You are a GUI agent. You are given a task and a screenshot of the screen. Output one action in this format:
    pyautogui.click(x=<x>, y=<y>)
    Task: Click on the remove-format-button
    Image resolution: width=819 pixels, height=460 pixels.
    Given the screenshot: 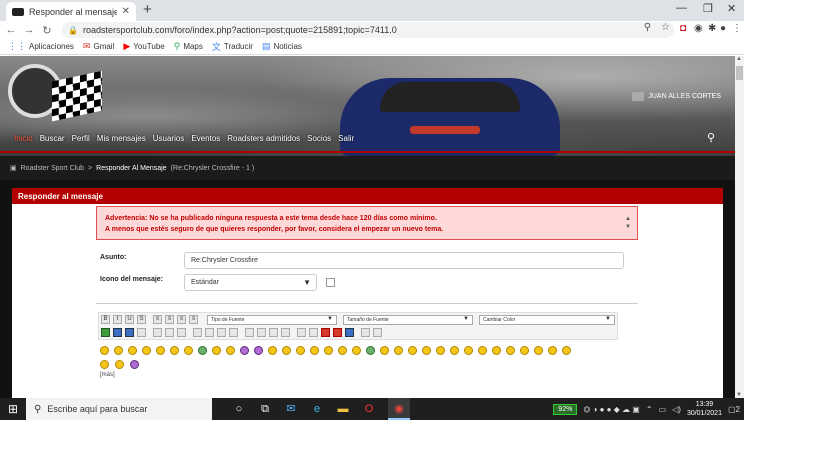 What is the action you would take?
    pyautogui.click(x=377, y=332)
    